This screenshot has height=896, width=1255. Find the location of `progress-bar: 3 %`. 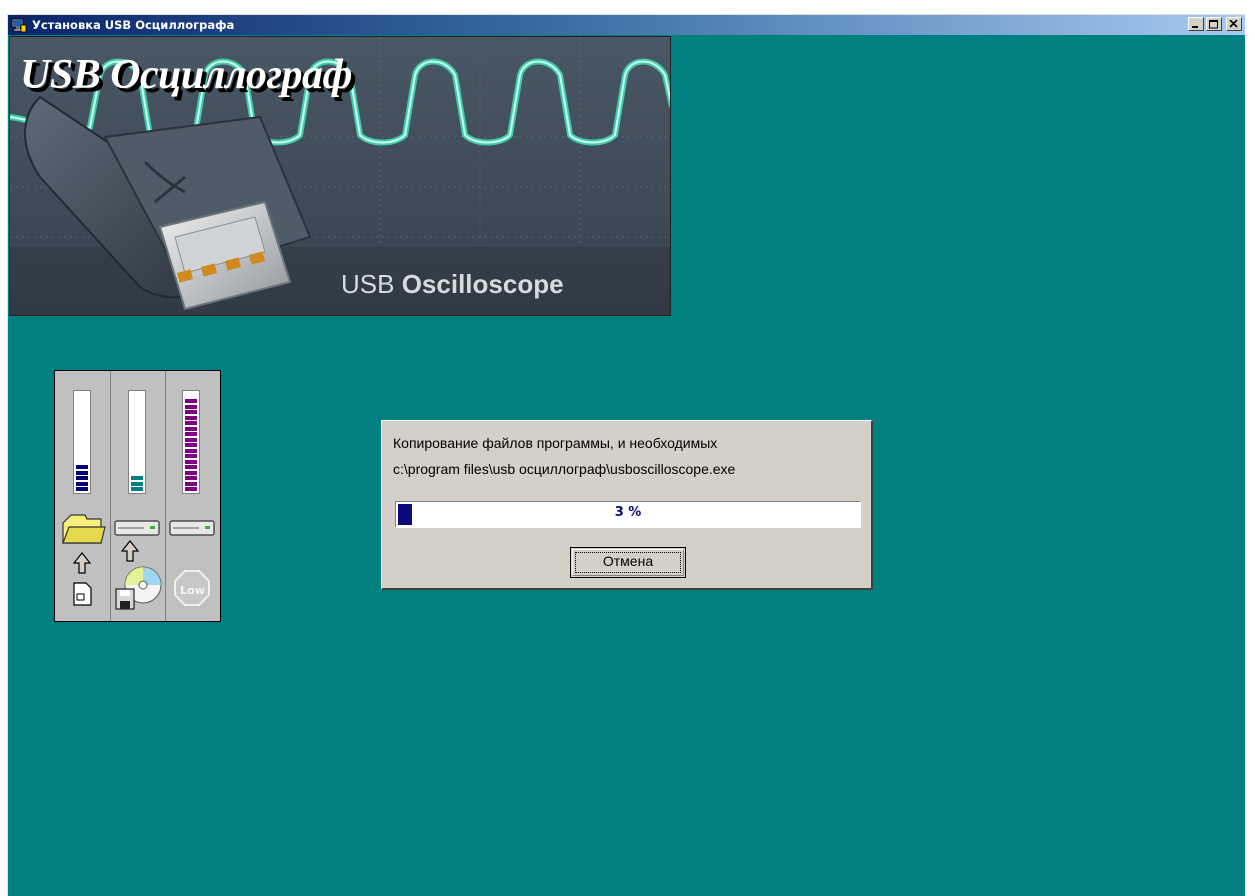

progress-bar: 3 % is located at coordinates (628, 514).